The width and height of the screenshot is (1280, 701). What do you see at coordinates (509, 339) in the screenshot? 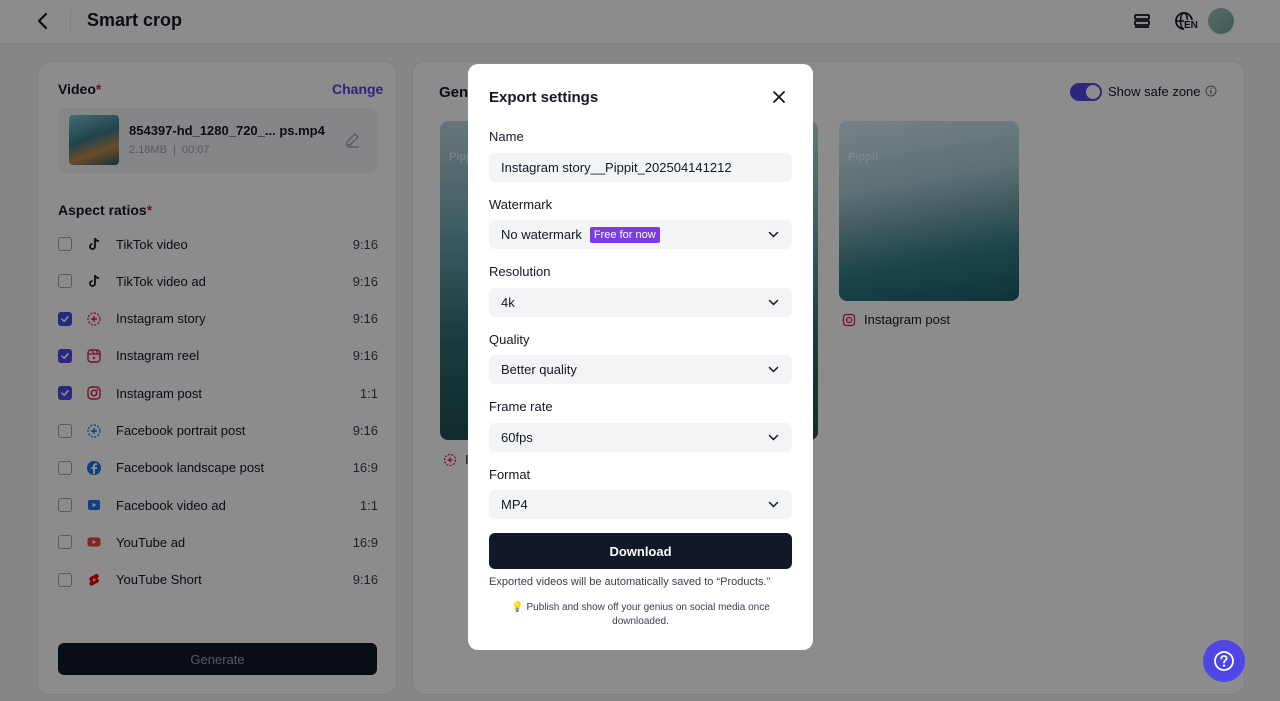
I see `quality-label: Quality` at bounding box center [509, 339].